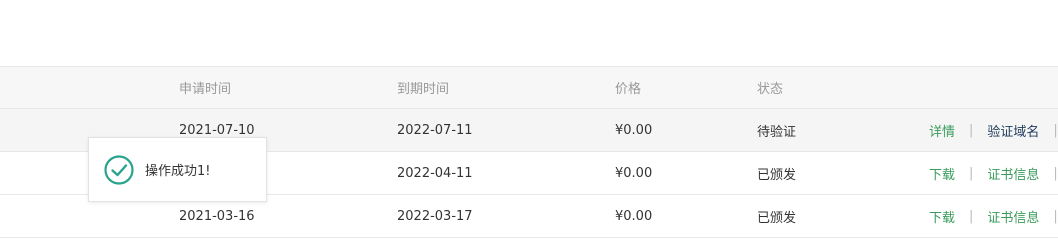 This screenshot has height=241, width=1058. Describe the element at coordinates (435, 173) in the screenshot. I see `expire-time: 2022-04-11` at that location.